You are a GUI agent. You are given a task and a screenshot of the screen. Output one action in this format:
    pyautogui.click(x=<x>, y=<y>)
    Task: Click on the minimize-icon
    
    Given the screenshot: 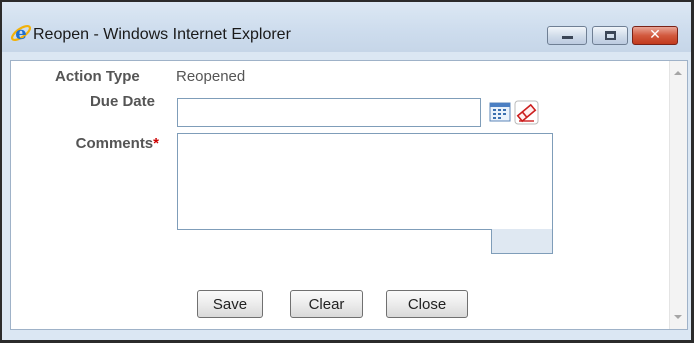 What is the action you would take?
    pyautogui.click(x=567, y=37)
    